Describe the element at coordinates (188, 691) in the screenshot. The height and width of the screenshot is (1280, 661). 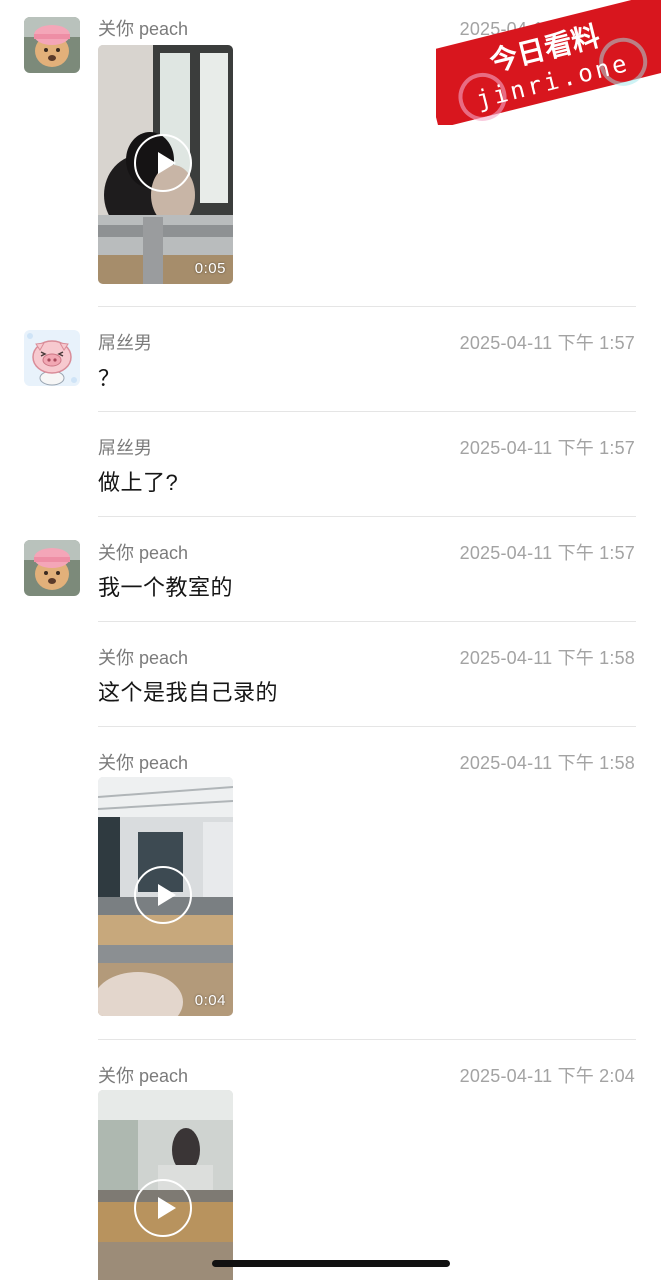
I see `message-text: 这个是我自己录的` at that location.